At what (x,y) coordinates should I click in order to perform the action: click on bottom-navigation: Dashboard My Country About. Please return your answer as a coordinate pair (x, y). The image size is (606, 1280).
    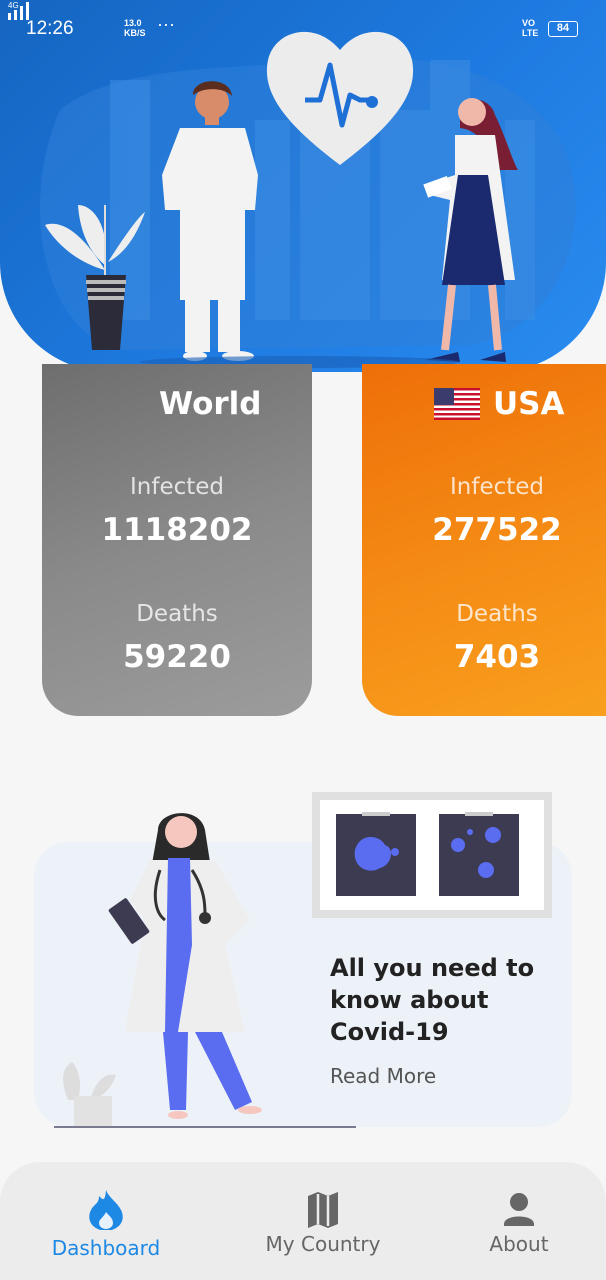
    Looking at the image, I should click on (303, 1221).